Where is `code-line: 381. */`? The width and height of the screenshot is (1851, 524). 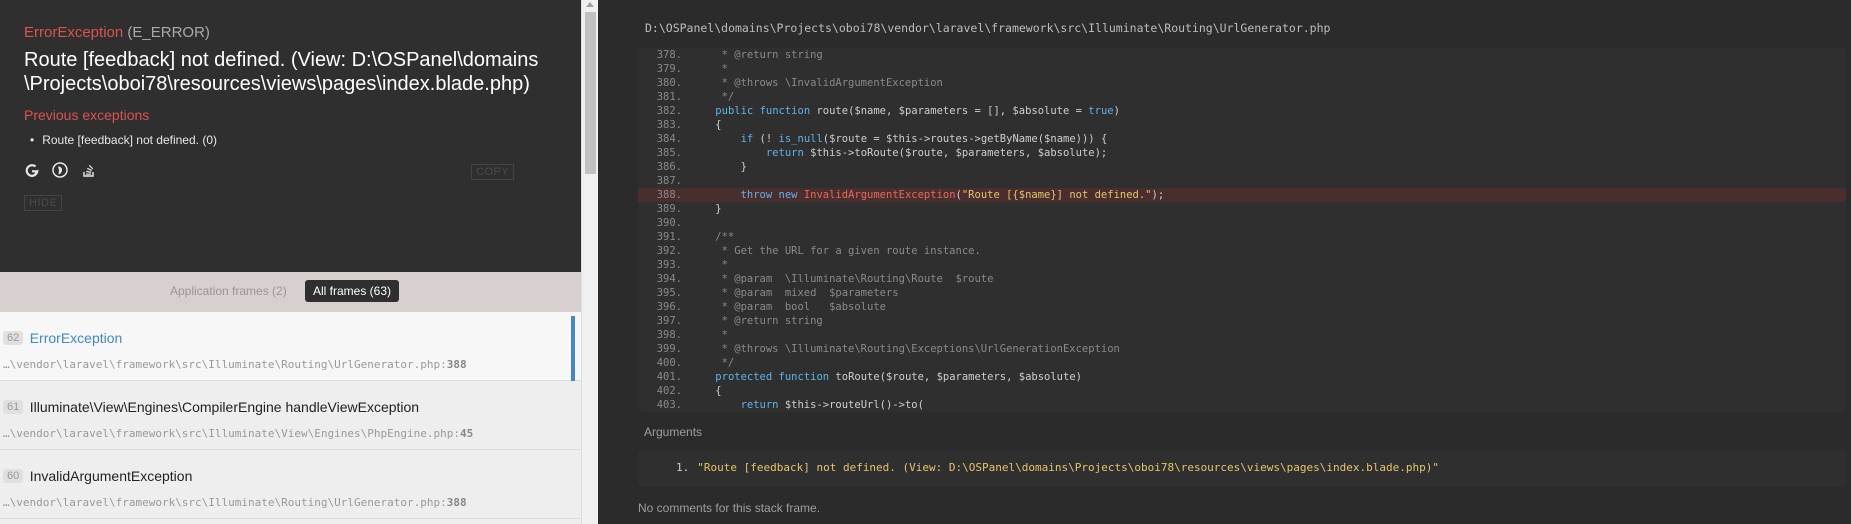
code-line: 381. */ is located at coordinates (1242, 97).